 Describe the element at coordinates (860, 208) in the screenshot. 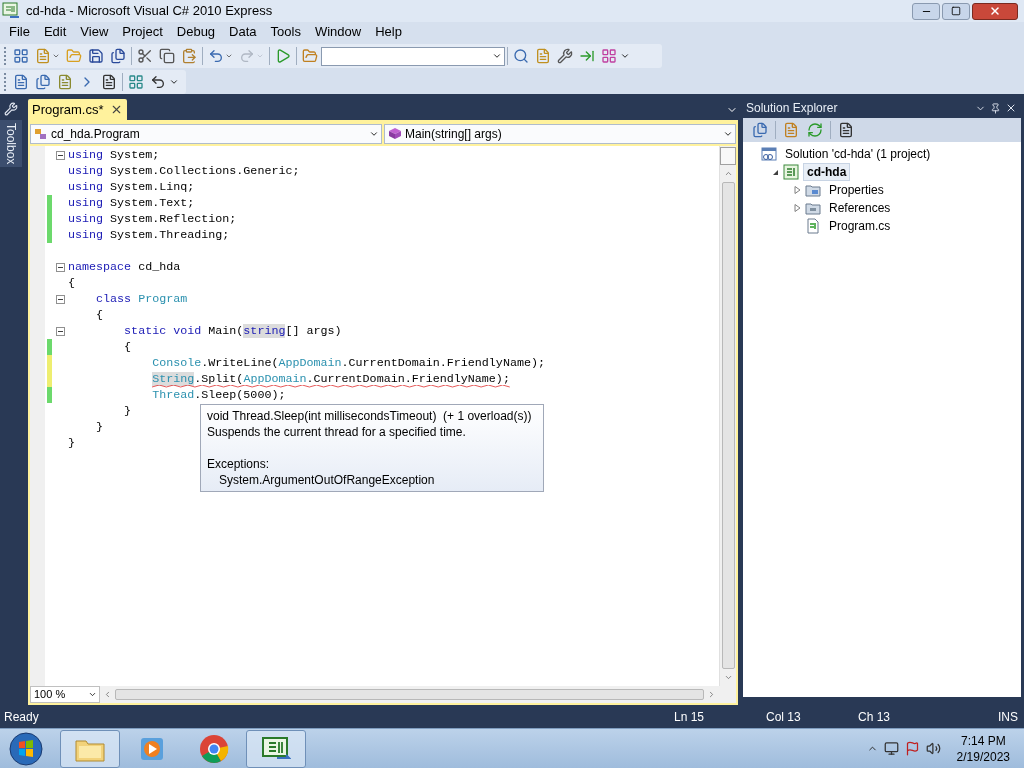

I see `tree-item: References` at that location.